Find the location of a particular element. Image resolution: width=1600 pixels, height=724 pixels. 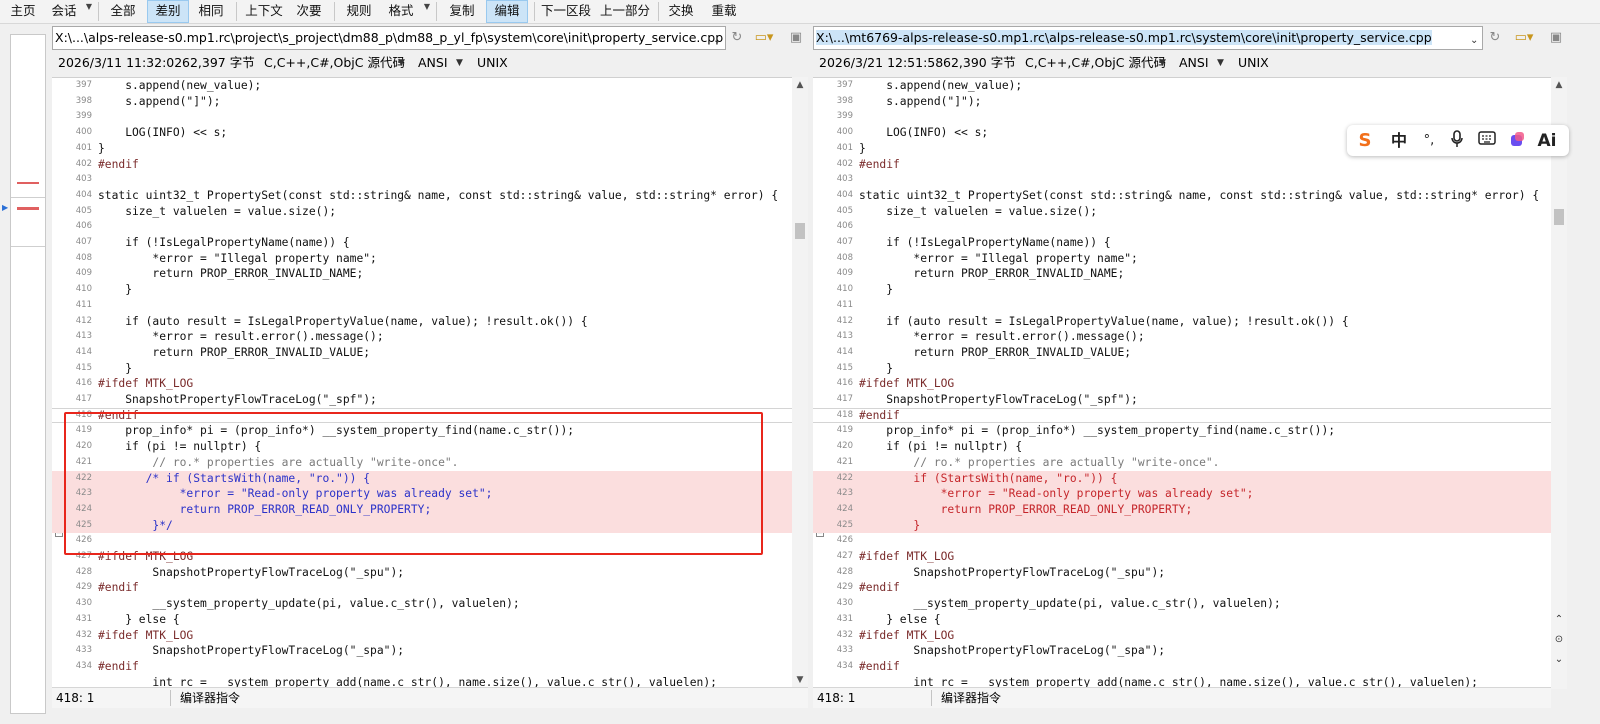

right-scroll-up-icon: ▲ is located at coordinates (1559, 85).